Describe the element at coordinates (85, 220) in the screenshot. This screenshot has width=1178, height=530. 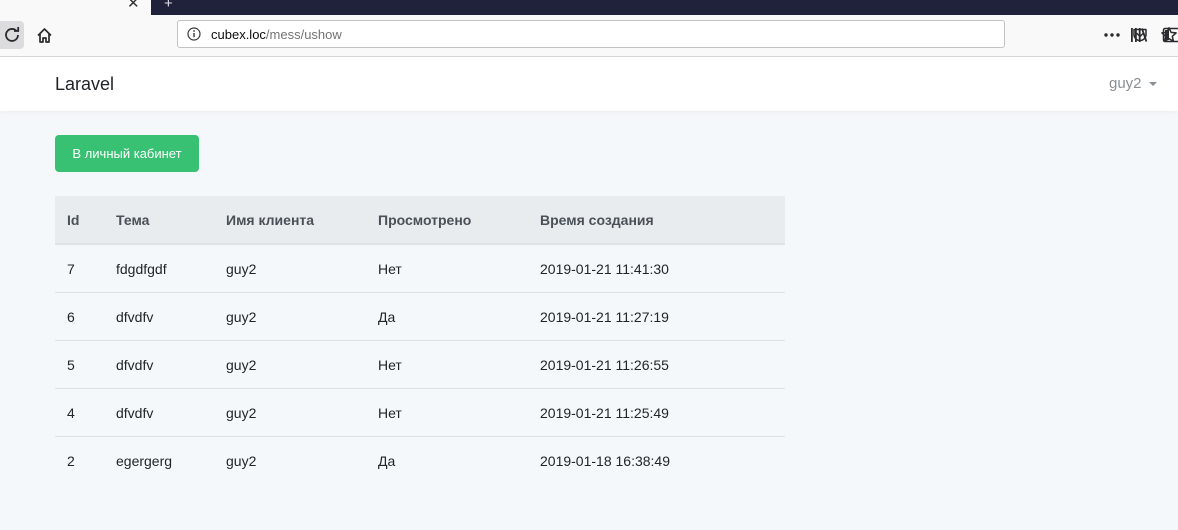
I see `column-header-id: Id` at that location.